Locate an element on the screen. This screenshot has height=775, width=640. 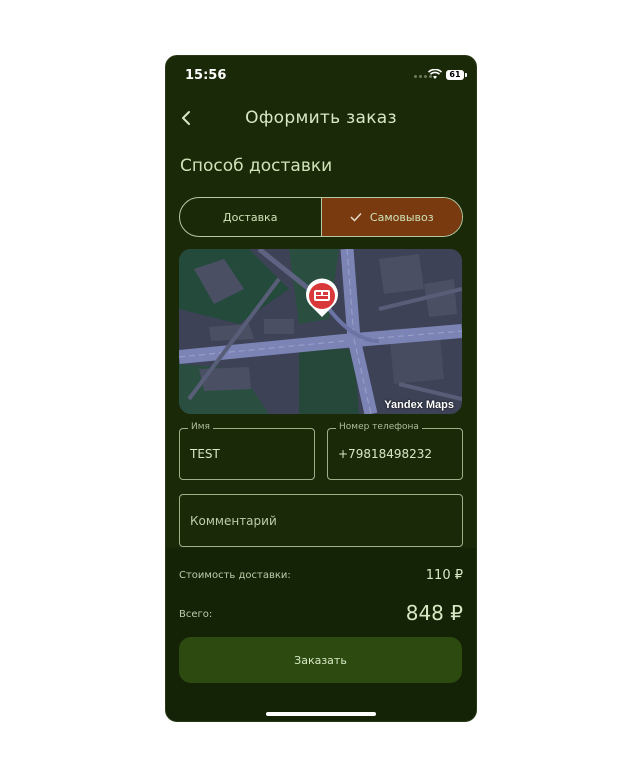
order-button: Заказать is located at coordinates (320, 660).